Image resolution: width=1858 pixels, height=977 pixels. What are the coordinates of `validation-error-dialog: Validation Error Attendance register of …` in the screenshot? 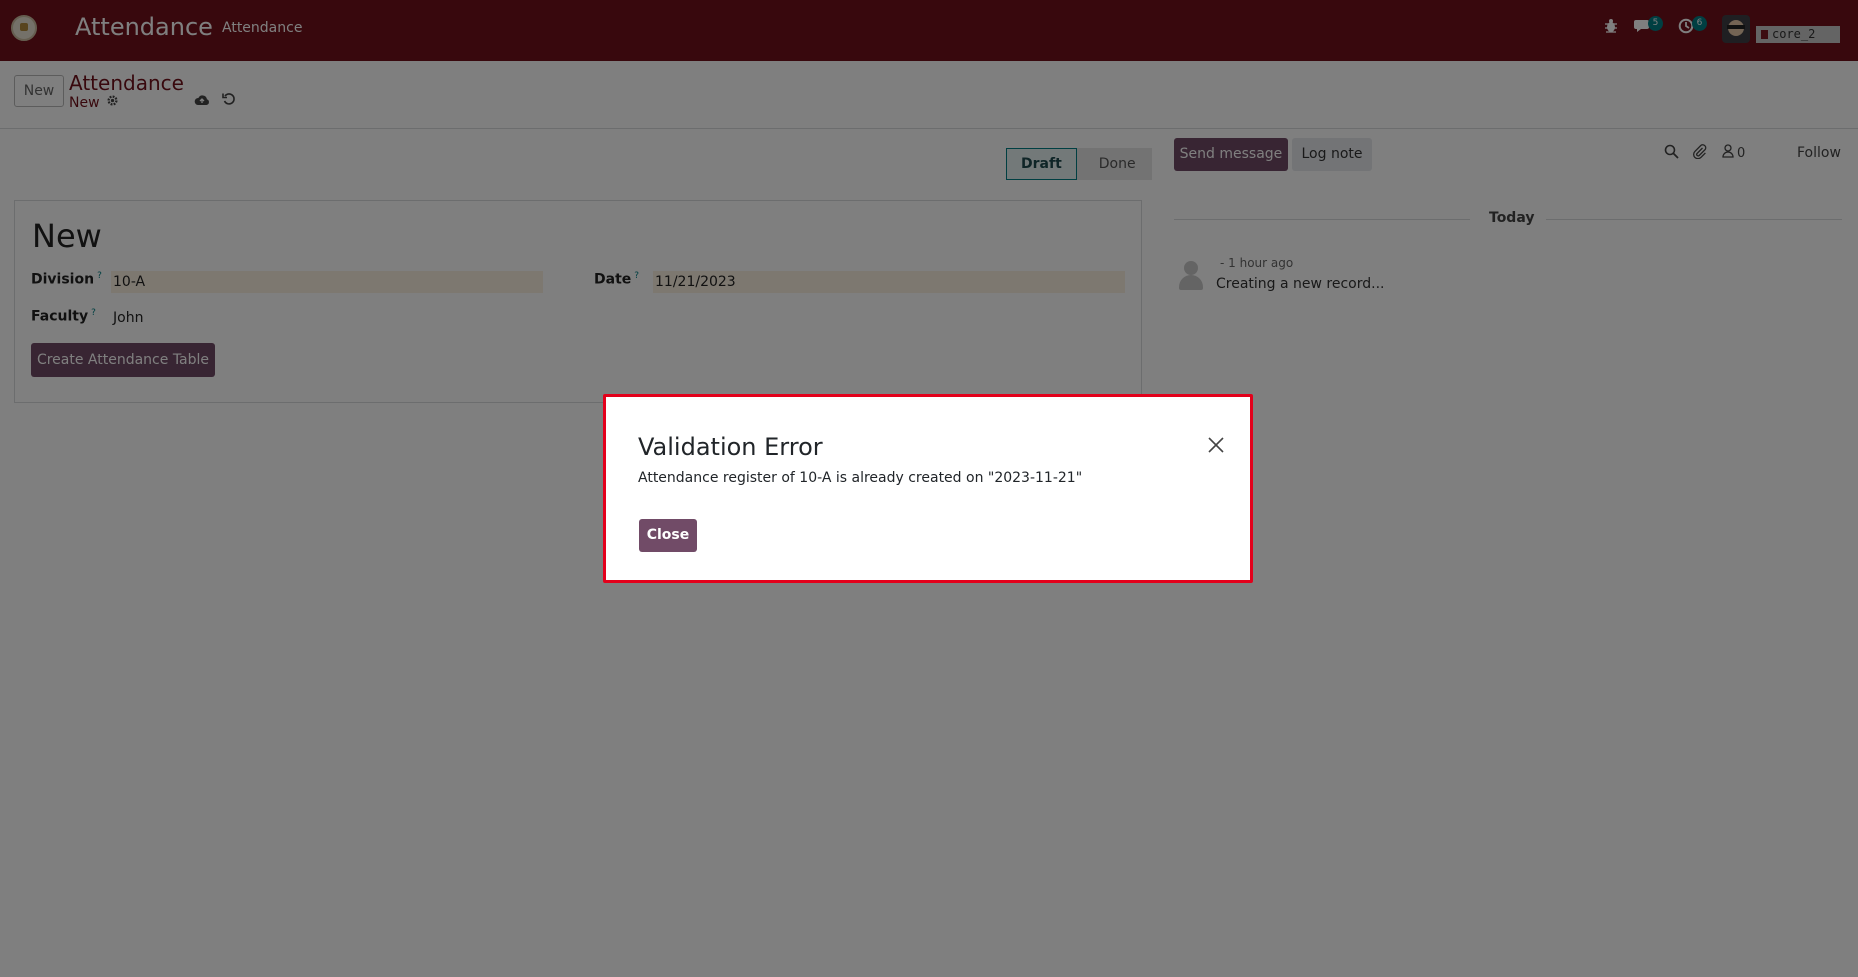 It's located at (928, 488).